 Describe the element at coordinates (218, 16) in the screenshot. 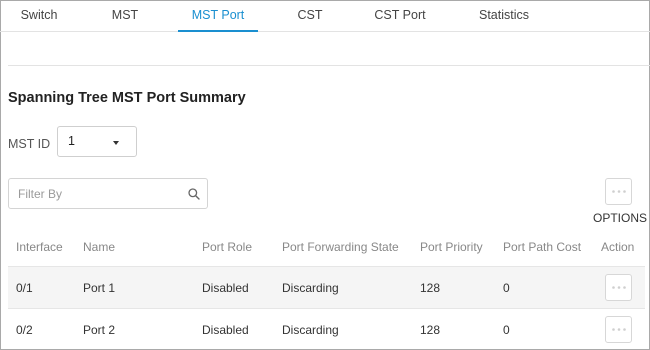

I see `tab-mst-port: MST Port` at that location.